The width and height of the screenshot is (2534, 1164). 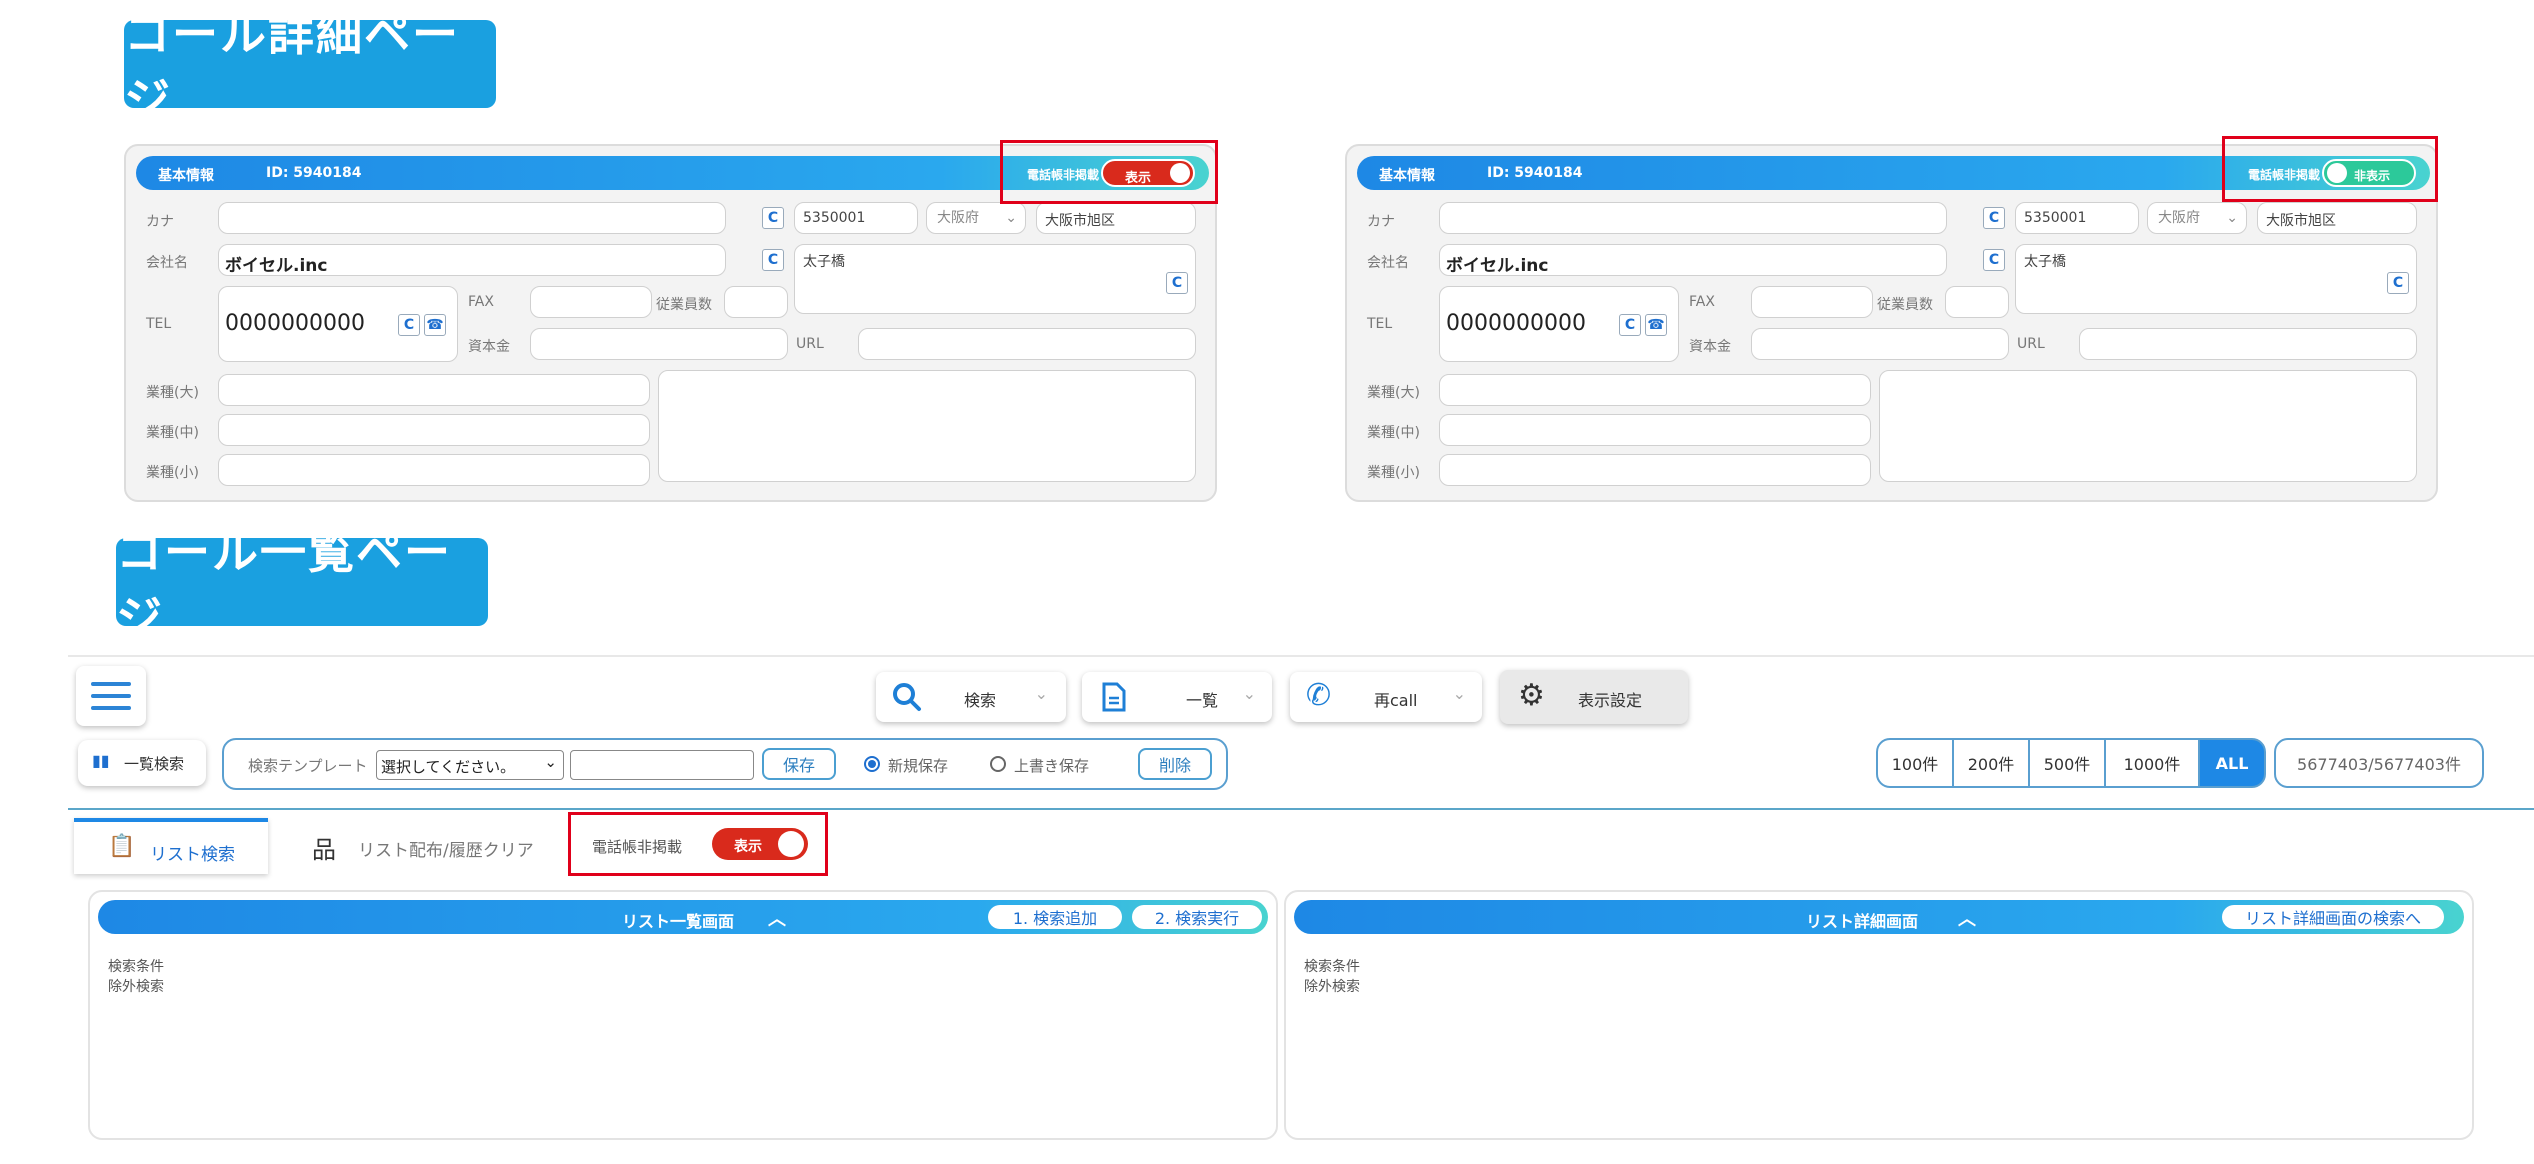 I want to click on add-search-button: 1. 検索追加, so click(x=1055, y=917).